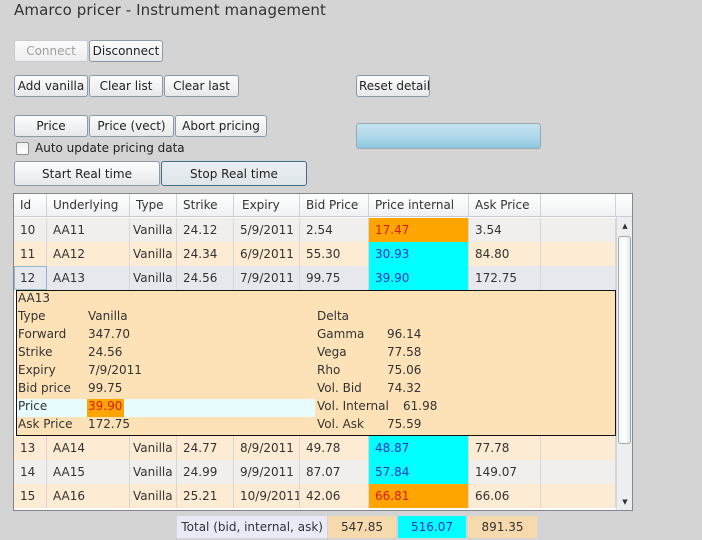 This screenshot has height=540, width=702. I want to click on total-bid-value: 547.85, so click(362, 527).